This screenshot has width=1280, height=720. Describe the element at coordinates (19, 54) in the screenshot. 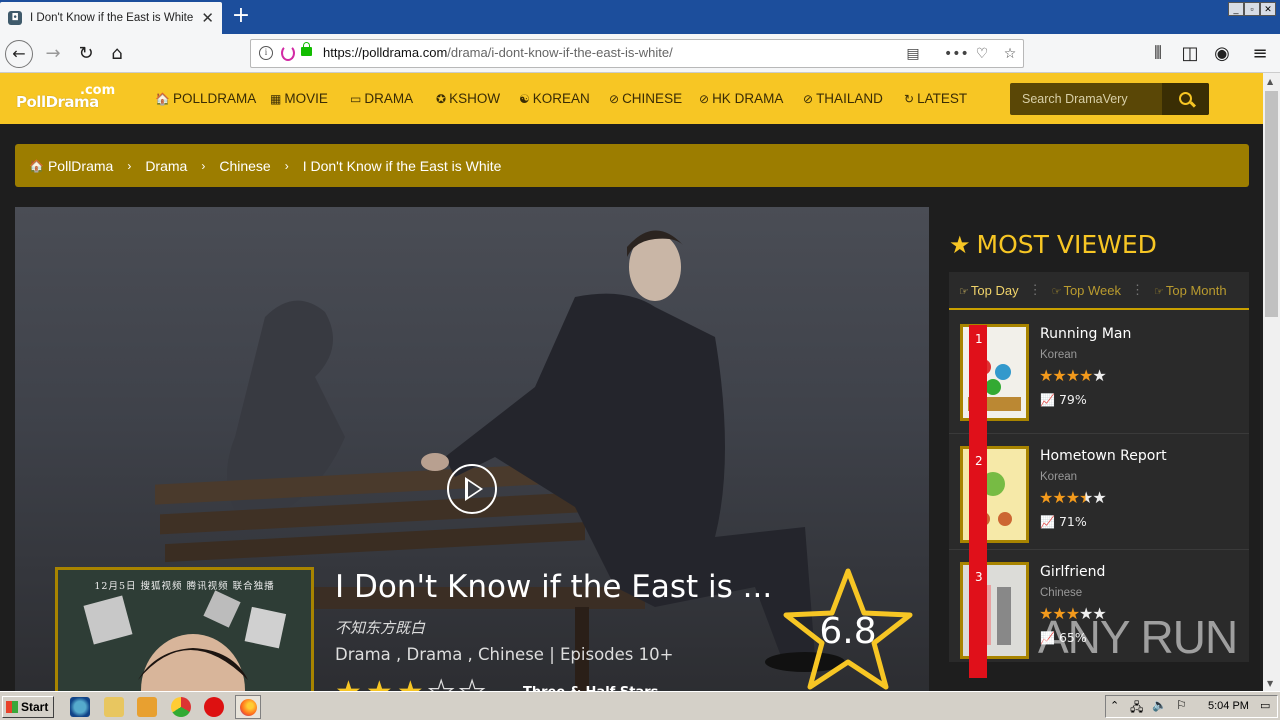

I see `back-arrow-icon: ←` at that location.